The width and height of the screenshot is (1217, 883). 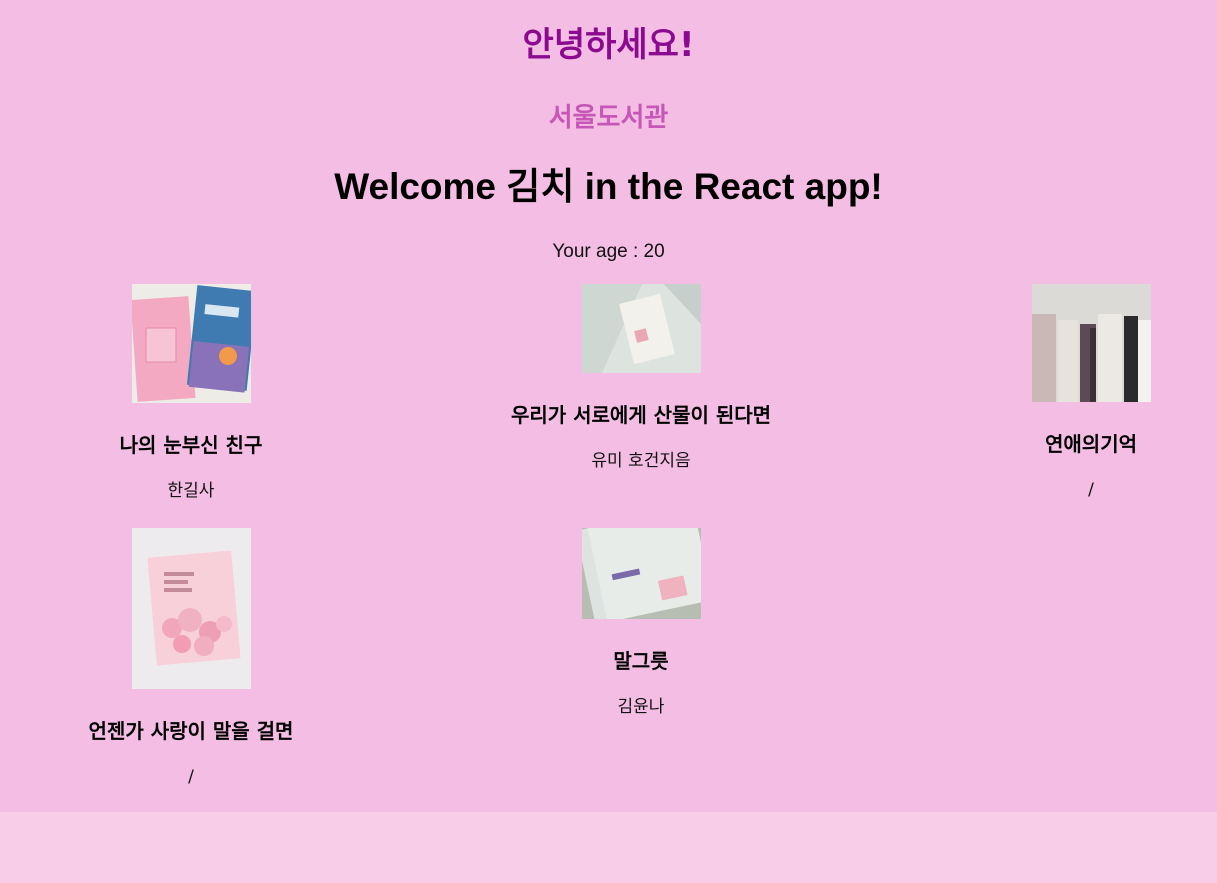 I want to click on book-card: 연애의기억 /, so click(x=1054, y=393).